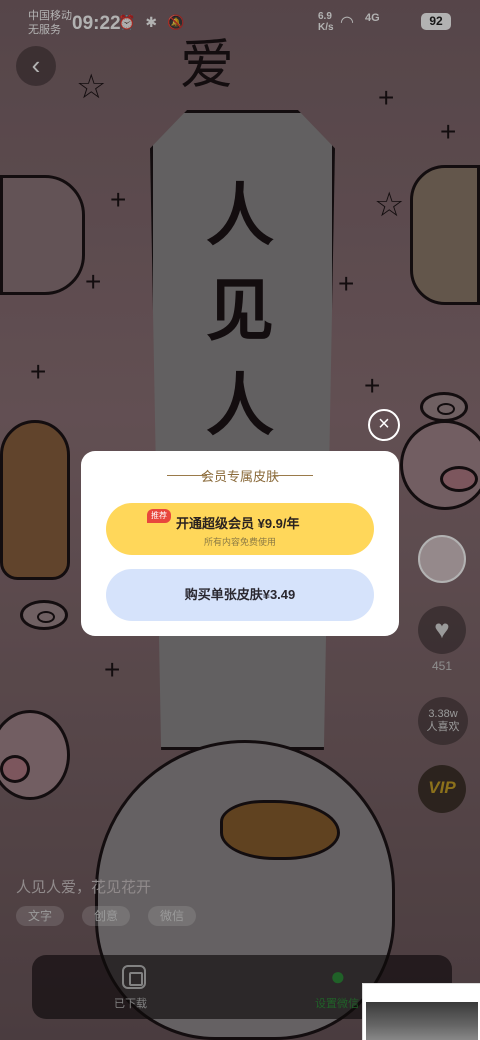  I want to click on dialog-title: 会员专属皮肤, so click(239, 476).